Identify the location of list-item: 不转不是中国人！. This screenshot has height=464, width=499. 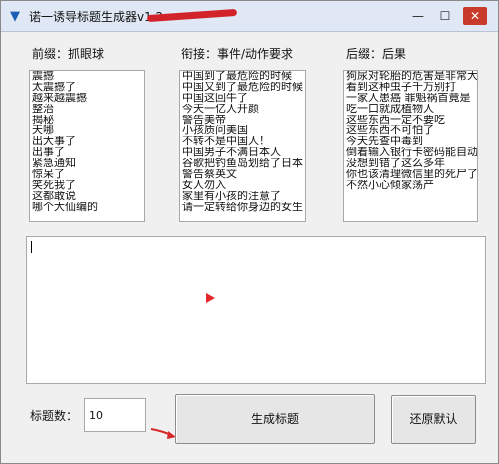
(242, 141).